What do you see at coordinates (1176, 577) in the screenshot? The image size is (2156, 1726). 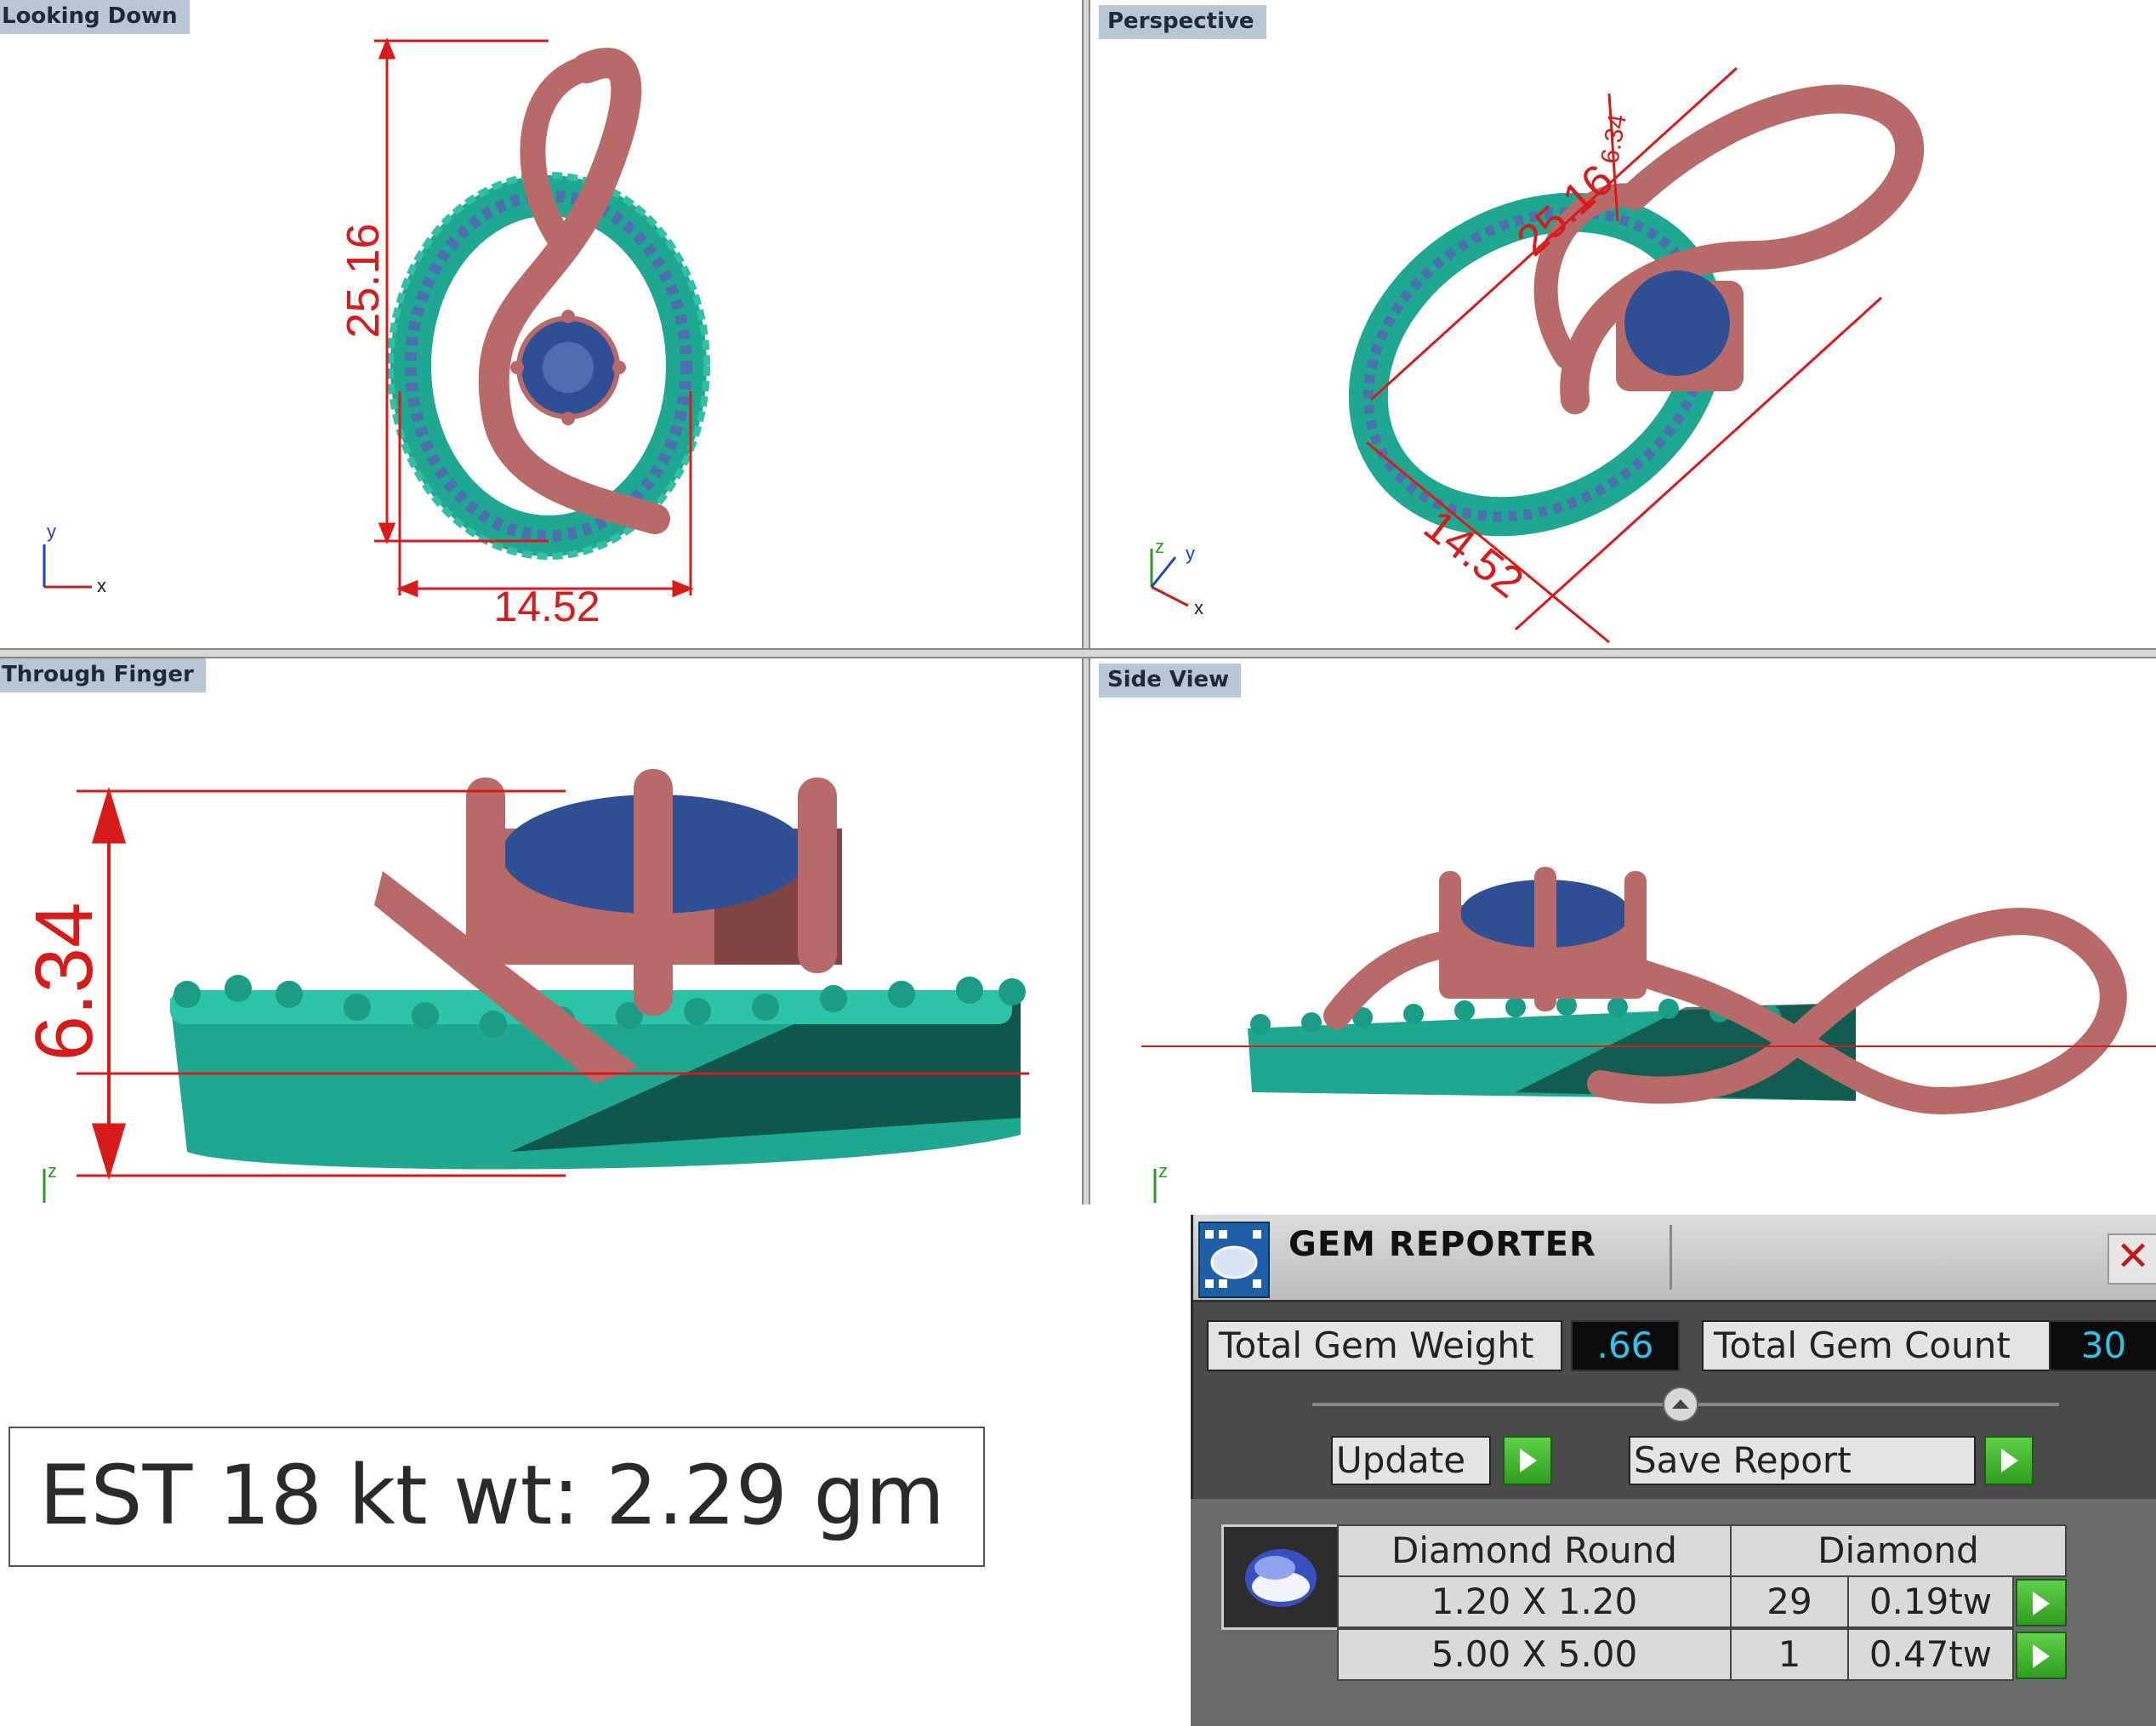 I see `axis-indicator: z y x` at bounding box center [1176, 577].